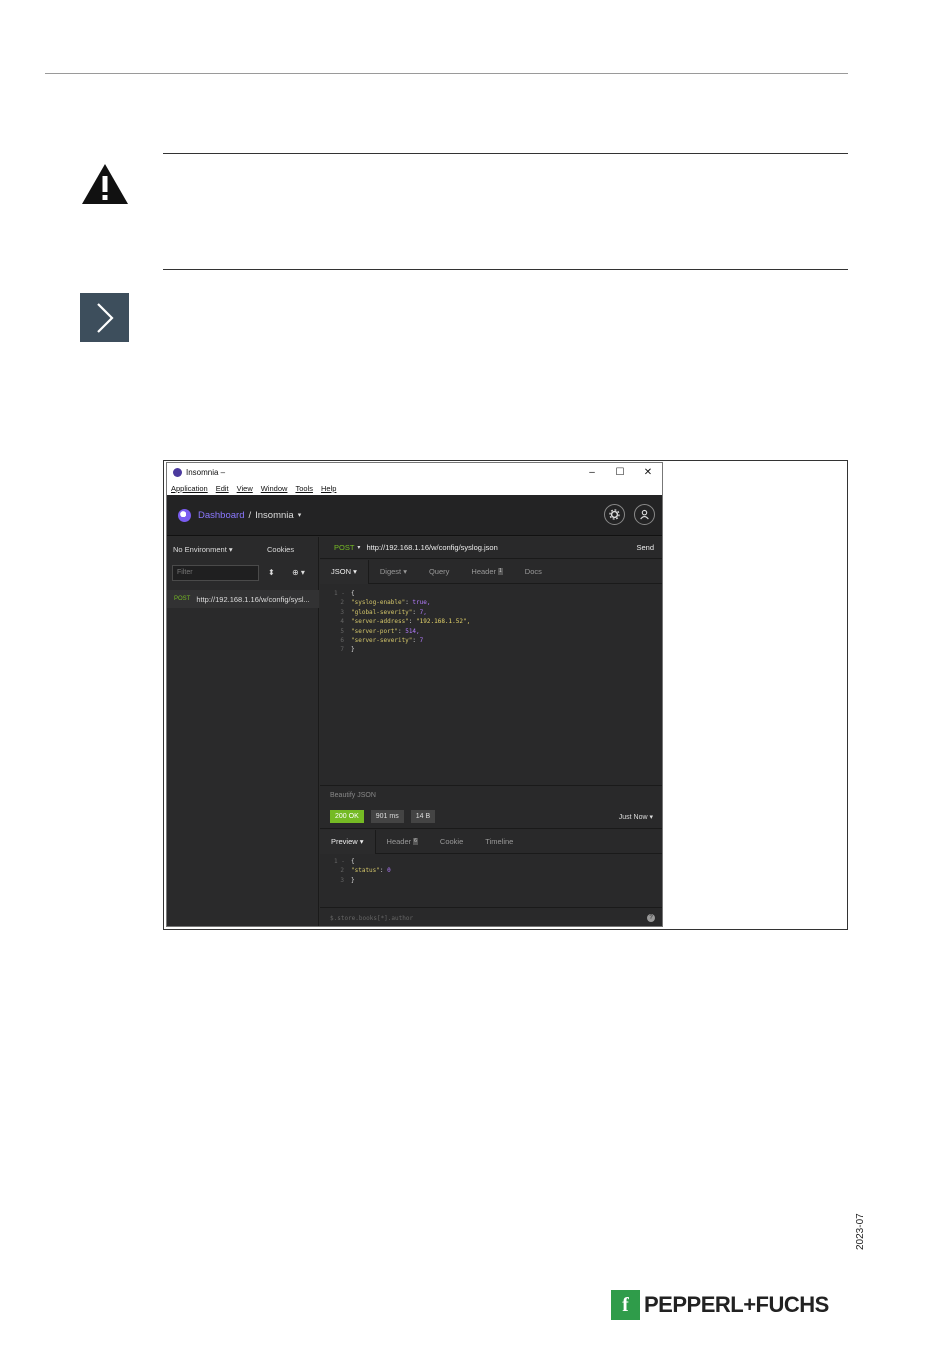  I want to click on insomnia-app-icon, so click(177, 472).